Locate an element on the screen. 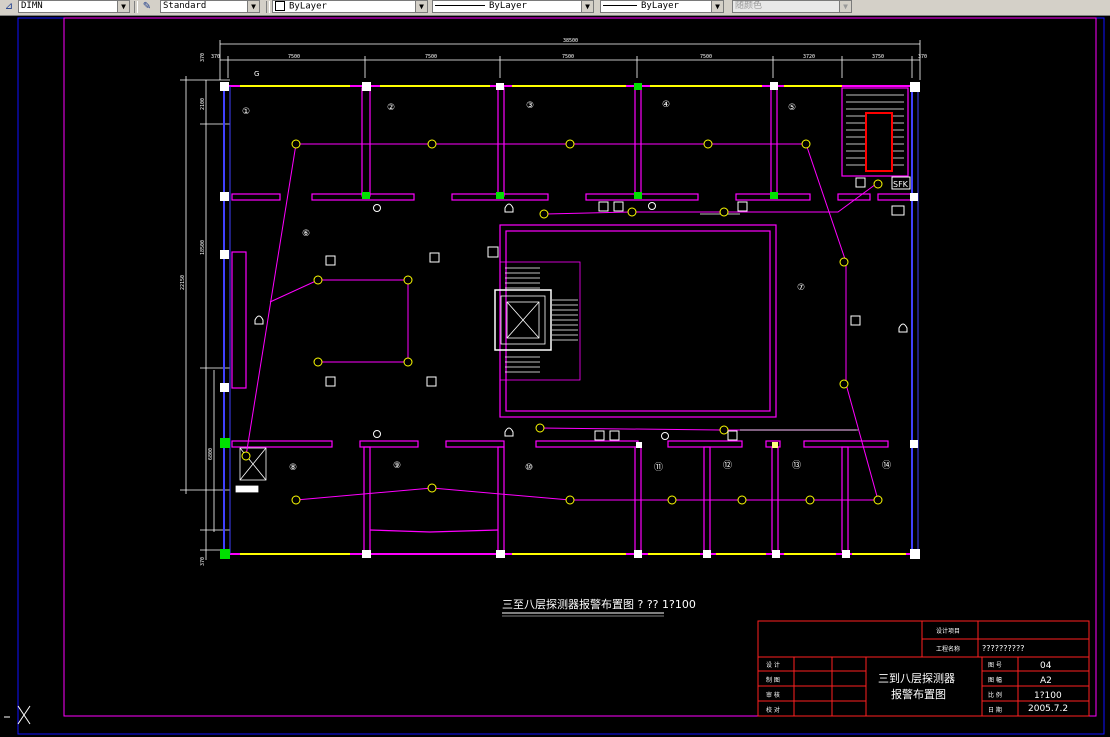 The height and width of the screenshot is (737, 1110). room-label: ⑪ is located at coordinates (658, 467).